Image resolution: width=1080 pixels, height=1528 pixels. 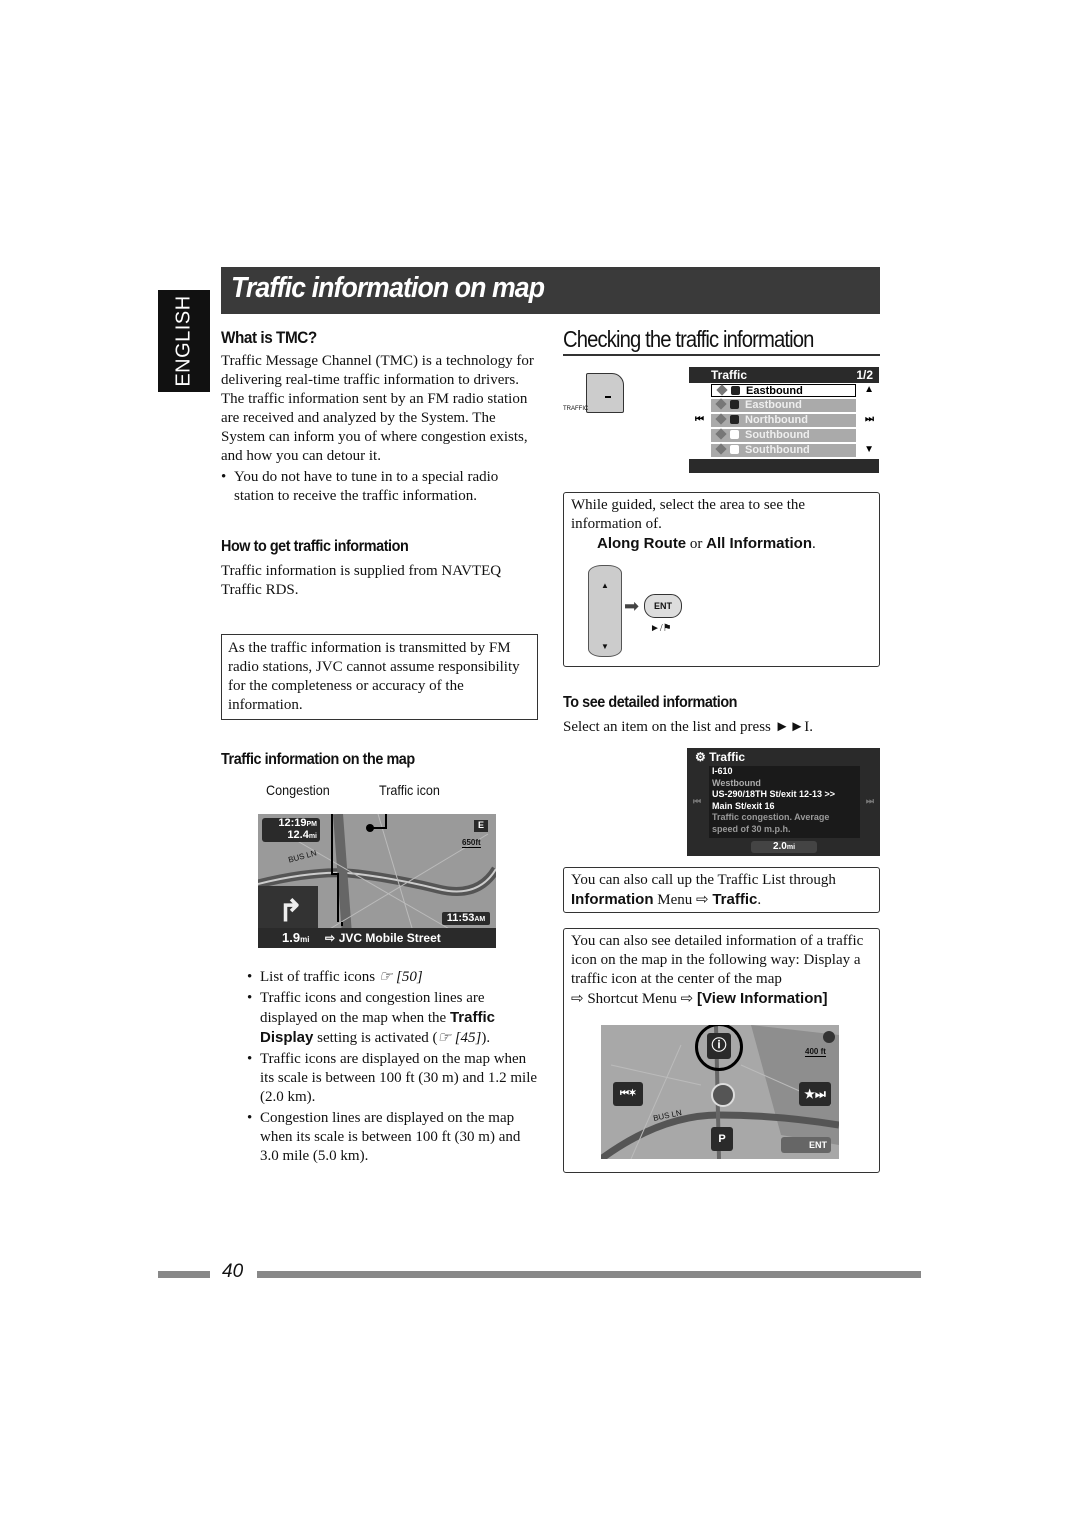 What do you see at coordinates (723, 1095) in the screenshot?
I see `traffic-icon` at bounding box center [723, 1095].